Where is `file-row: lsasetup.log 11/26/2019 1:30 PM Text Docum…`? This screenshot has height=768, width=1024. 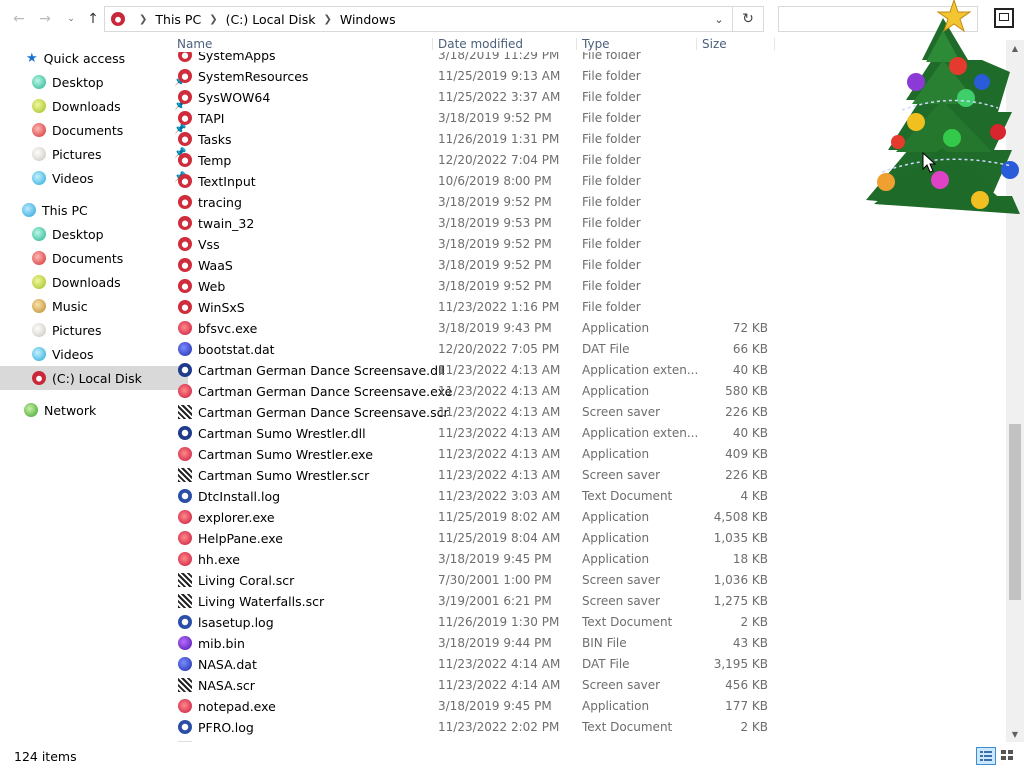 file-row: lsasetup.log 11/26/2019 1:30 PM Text Docum… is located at coordinates (476, 622).